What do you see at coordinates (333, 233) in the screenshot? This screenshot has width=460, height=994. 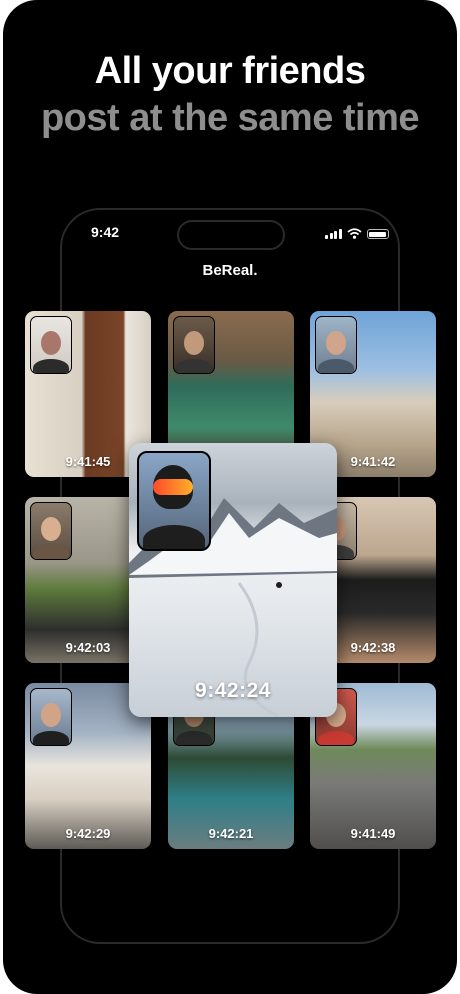 I see `cellular-signal-icon` at bounding box center [333, 233].